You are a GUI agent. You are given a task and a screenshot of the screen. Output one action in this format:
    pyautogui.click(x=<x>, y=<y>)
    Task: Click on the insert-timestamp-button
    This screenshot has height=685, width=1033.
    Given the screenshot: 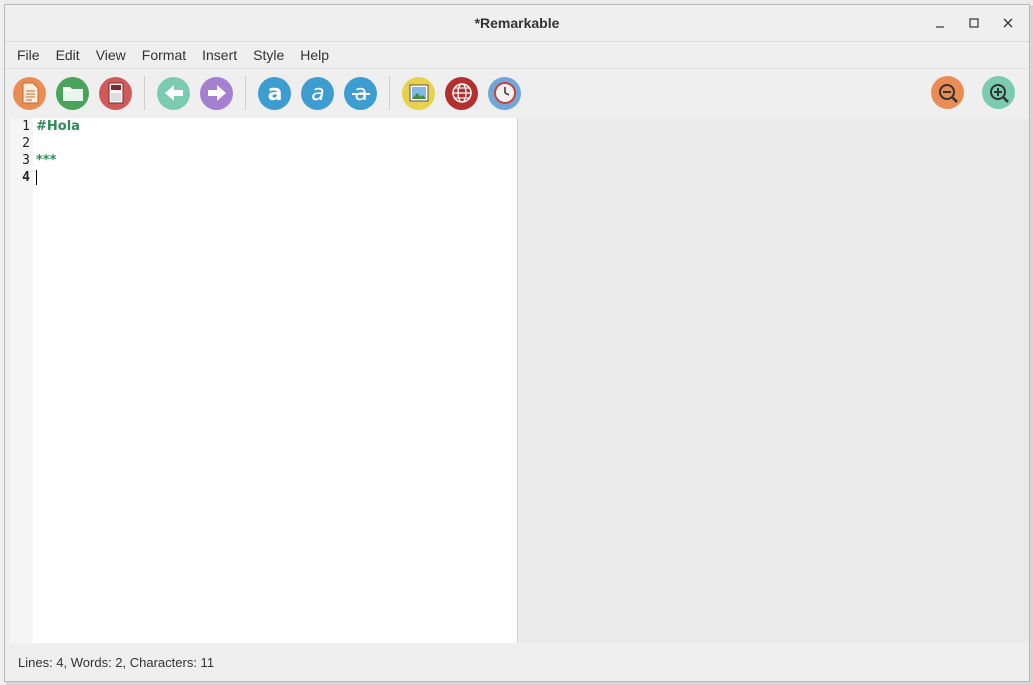 What is the action you would take?
    pyautogui.click(x=504, y=93)
    